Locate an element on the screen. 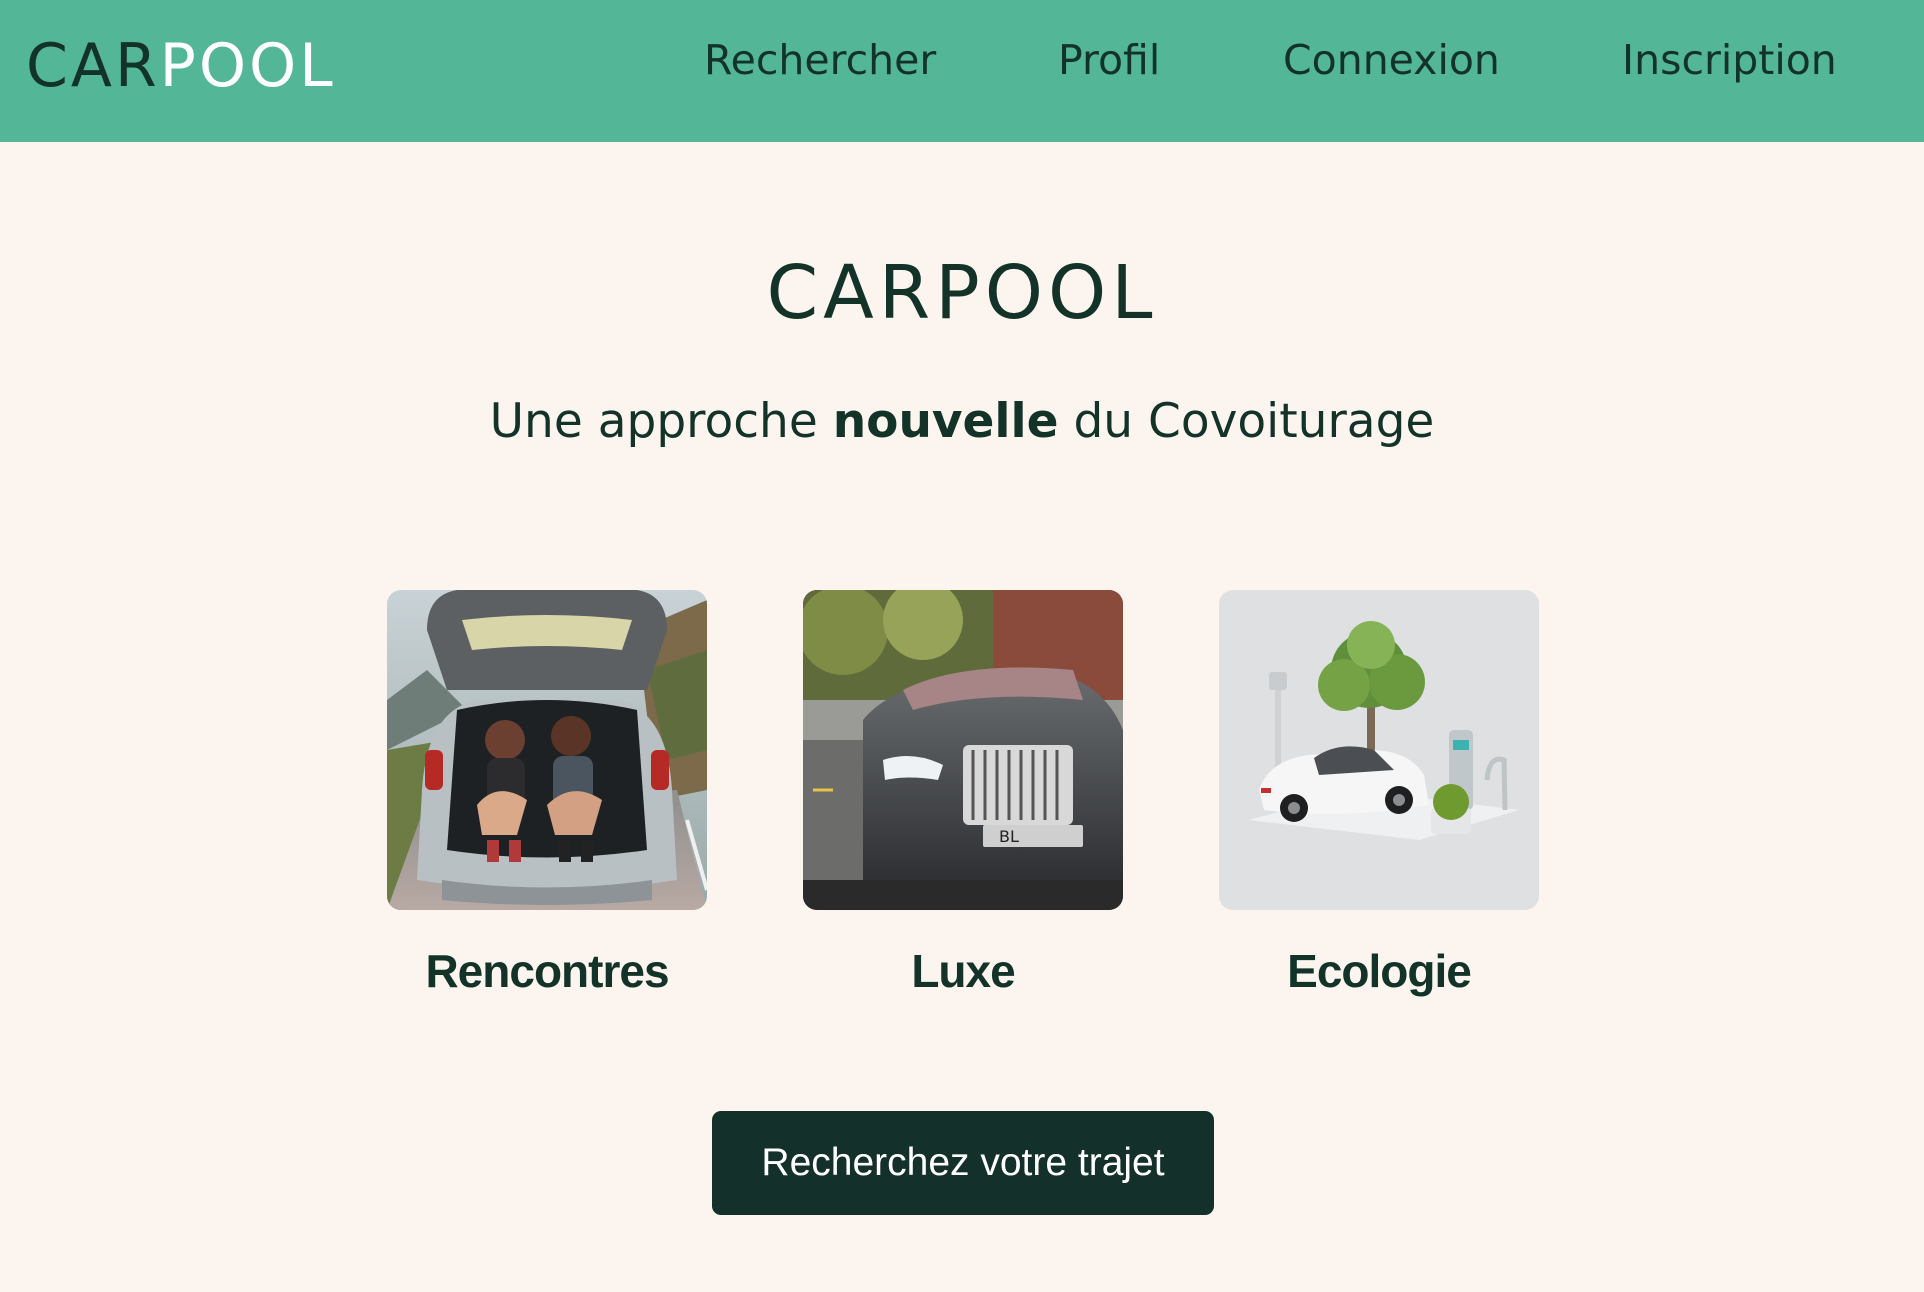 This screenshot has height=1292, width=1924. hero-tagline: Une approche nouvelle du Covoiturage is located at coordinates (962, 421).